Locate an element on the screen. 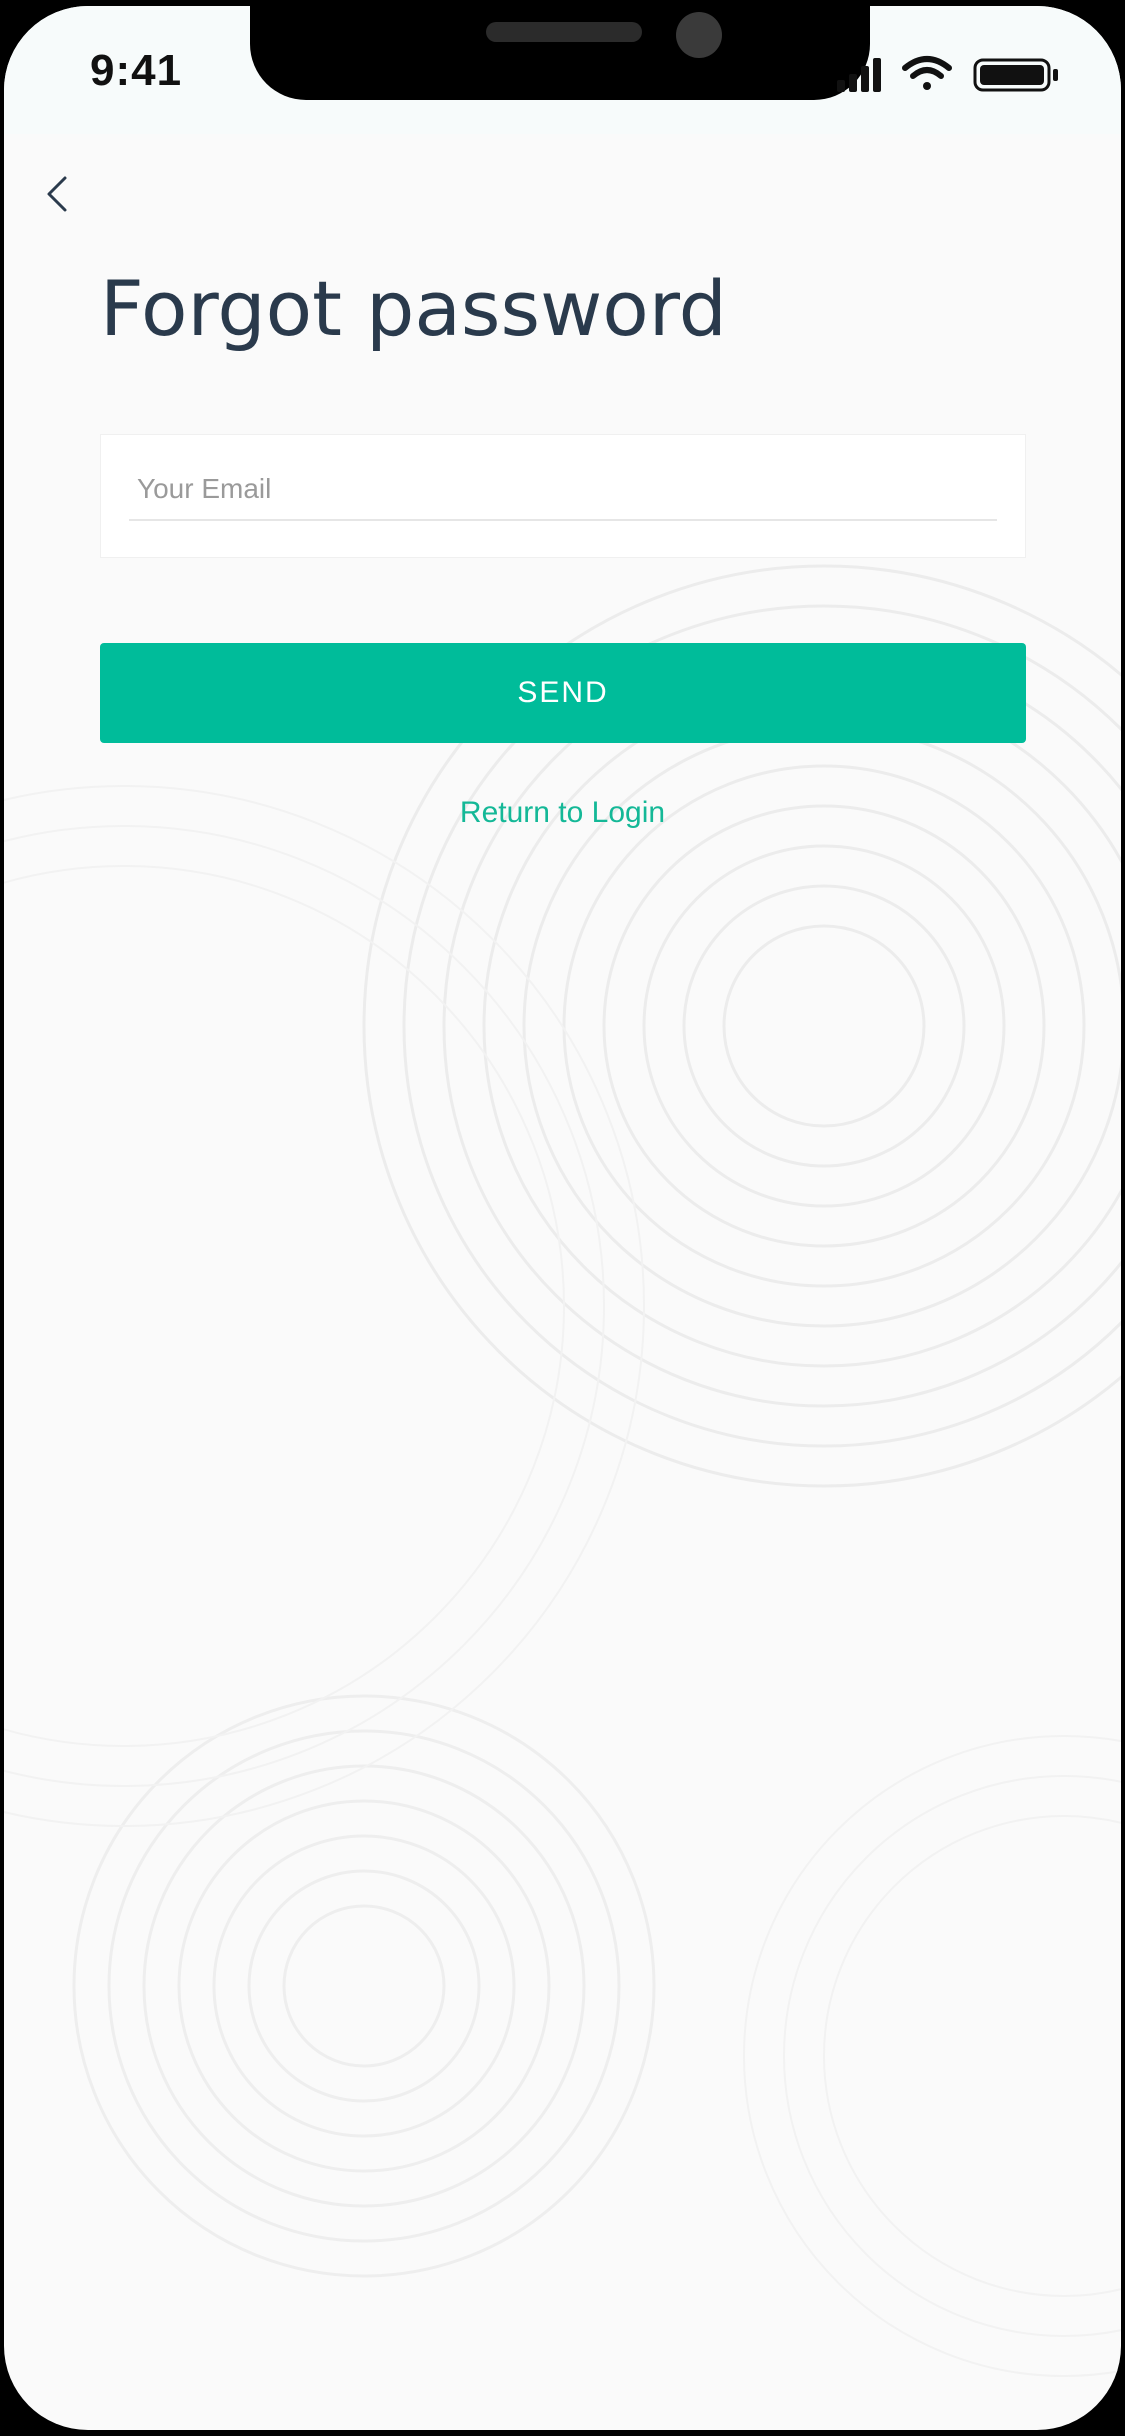  email-field is located at coordinates (563, 495).